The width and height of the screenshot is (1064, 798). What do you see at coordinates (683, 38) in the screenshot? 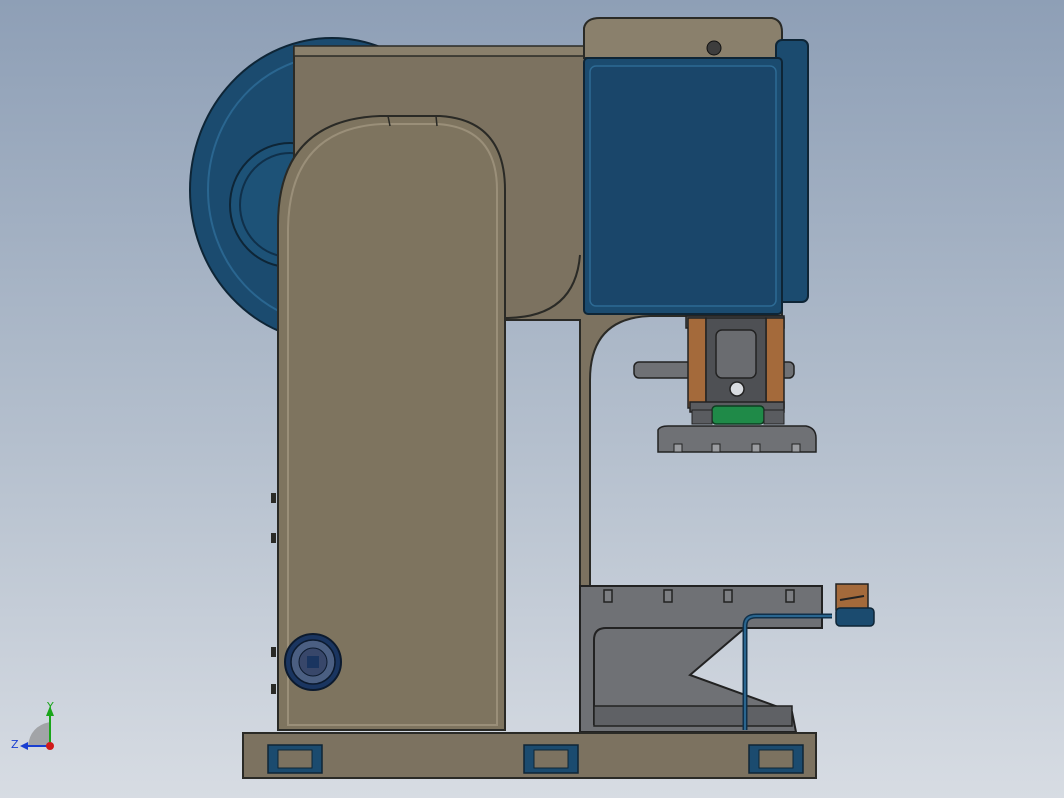
I see `head-housing` at bounding box center [683, 38].